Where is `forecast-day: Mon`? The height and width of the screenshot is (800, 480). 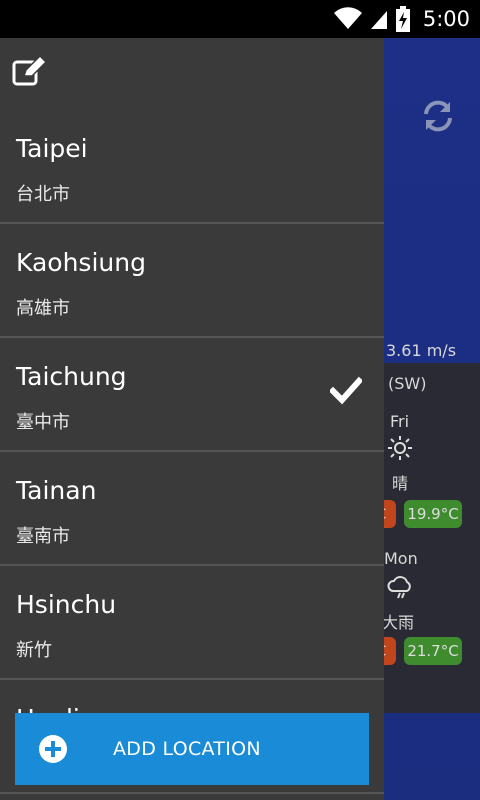
forecast-day: Mon is located at coordinates (401, 558).